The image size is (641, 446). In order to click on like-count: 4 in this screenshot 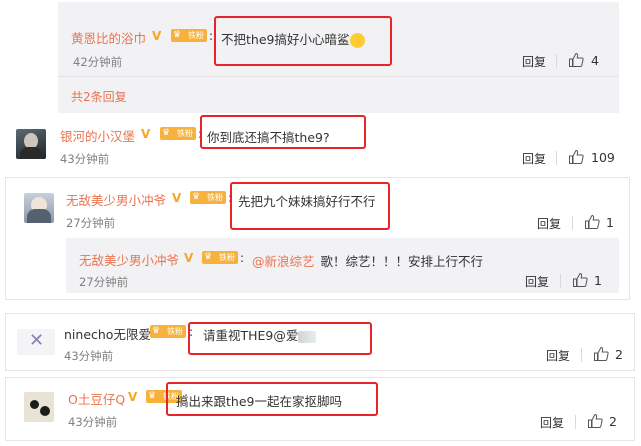, I will do `click(595, 60)`.